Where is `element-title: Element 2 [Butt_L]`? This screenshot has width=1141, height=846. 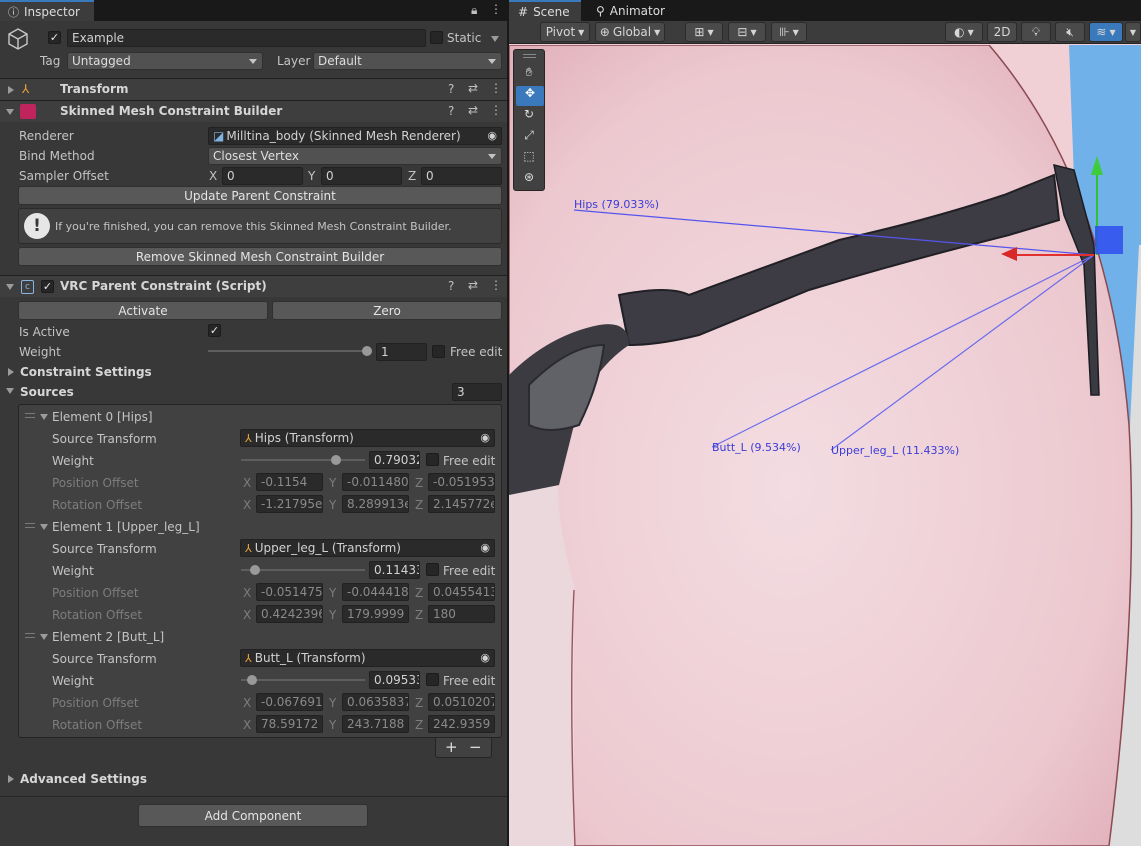
element-title: Element 2 [Butt_L] is located at coordinates (108, 637).